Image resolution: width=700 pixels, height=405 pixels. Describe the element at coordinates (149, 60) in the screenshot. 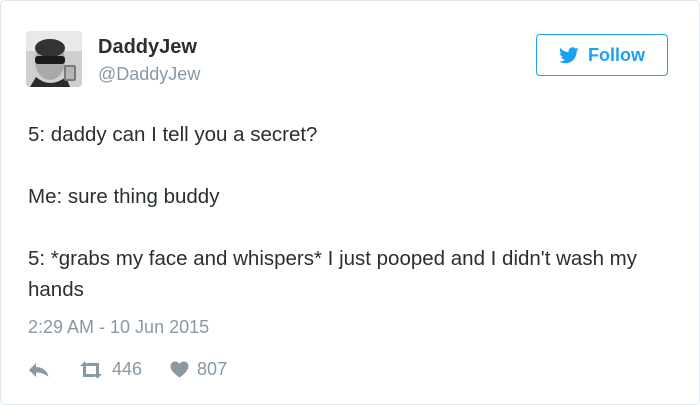

I see `user-identity: DaddyJew @DaddyJew` at that location.